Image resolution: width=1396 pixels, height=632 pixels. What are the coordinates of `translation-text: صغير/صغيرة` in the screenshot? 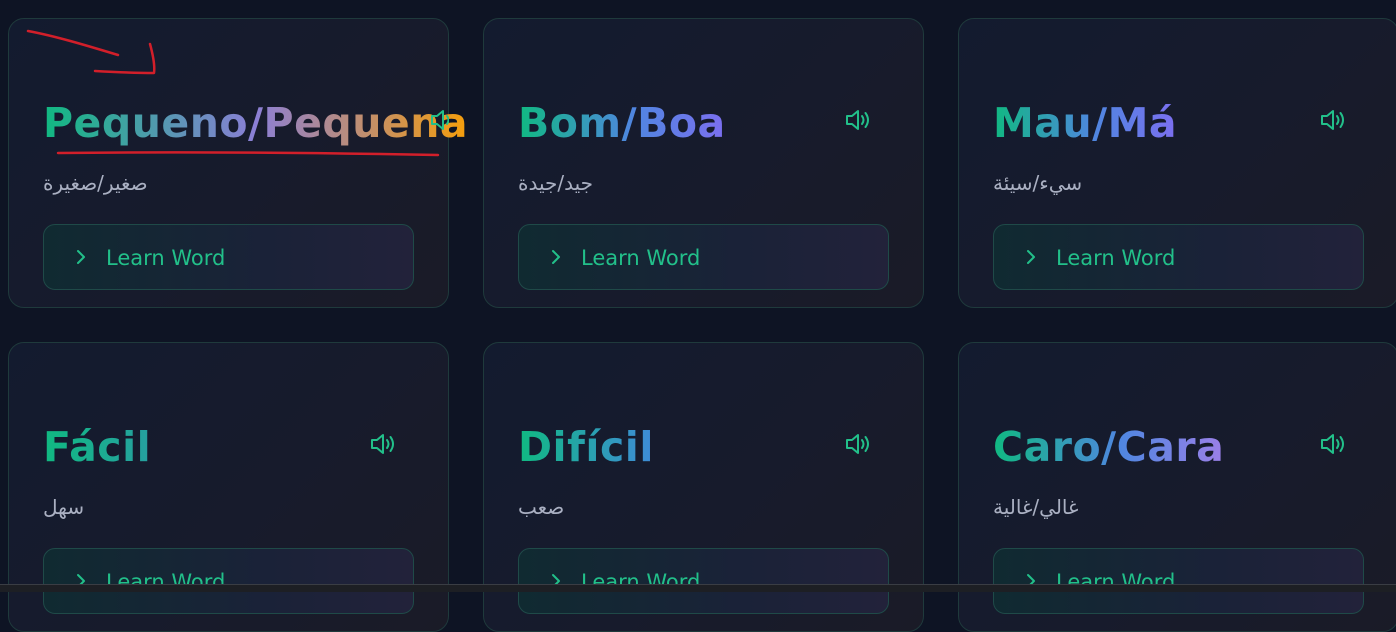 It's located at (95, 183).